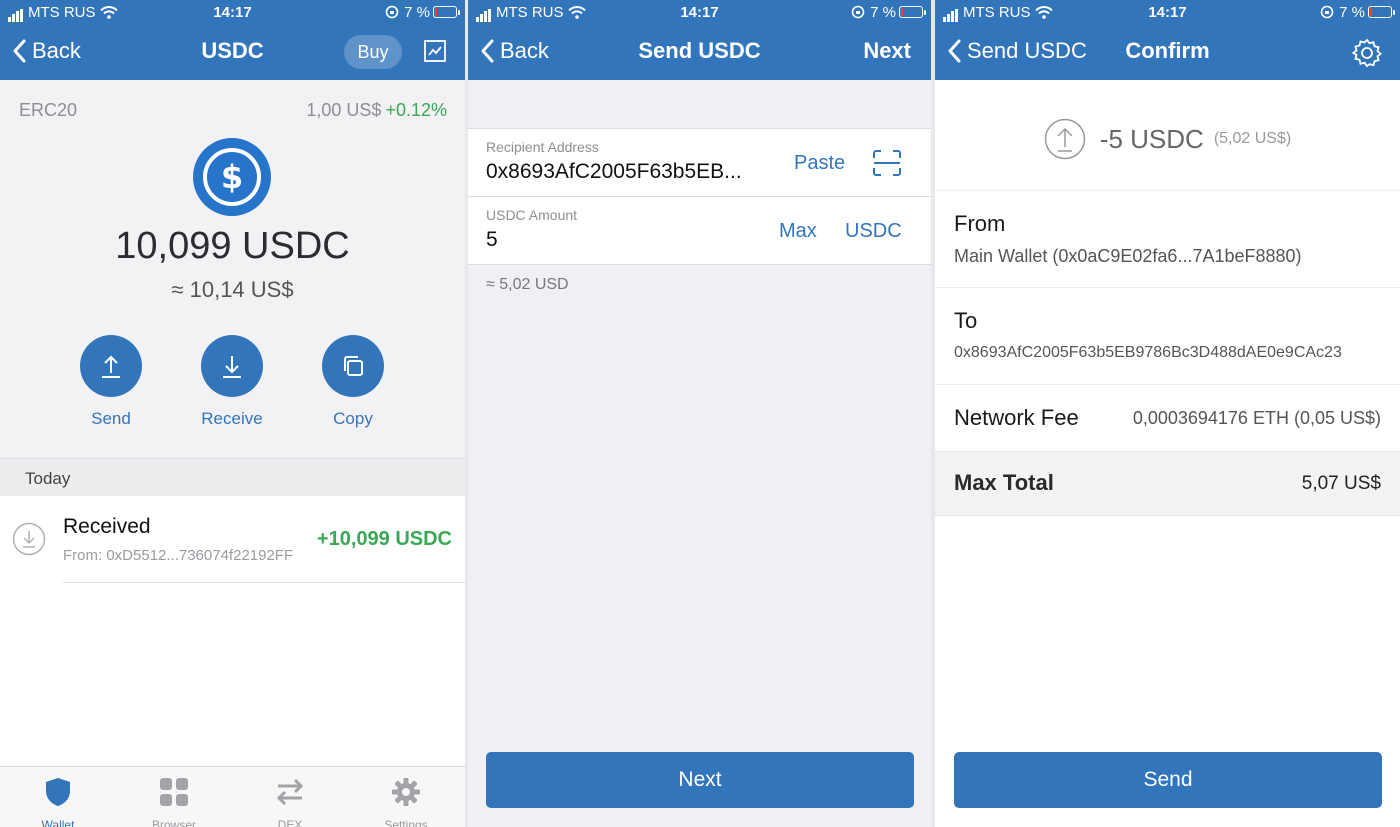 Image resolution: width=1400 pixels, height=827 pixels. I want to click on currency-toggle-button: USDC, so click(873, 231).